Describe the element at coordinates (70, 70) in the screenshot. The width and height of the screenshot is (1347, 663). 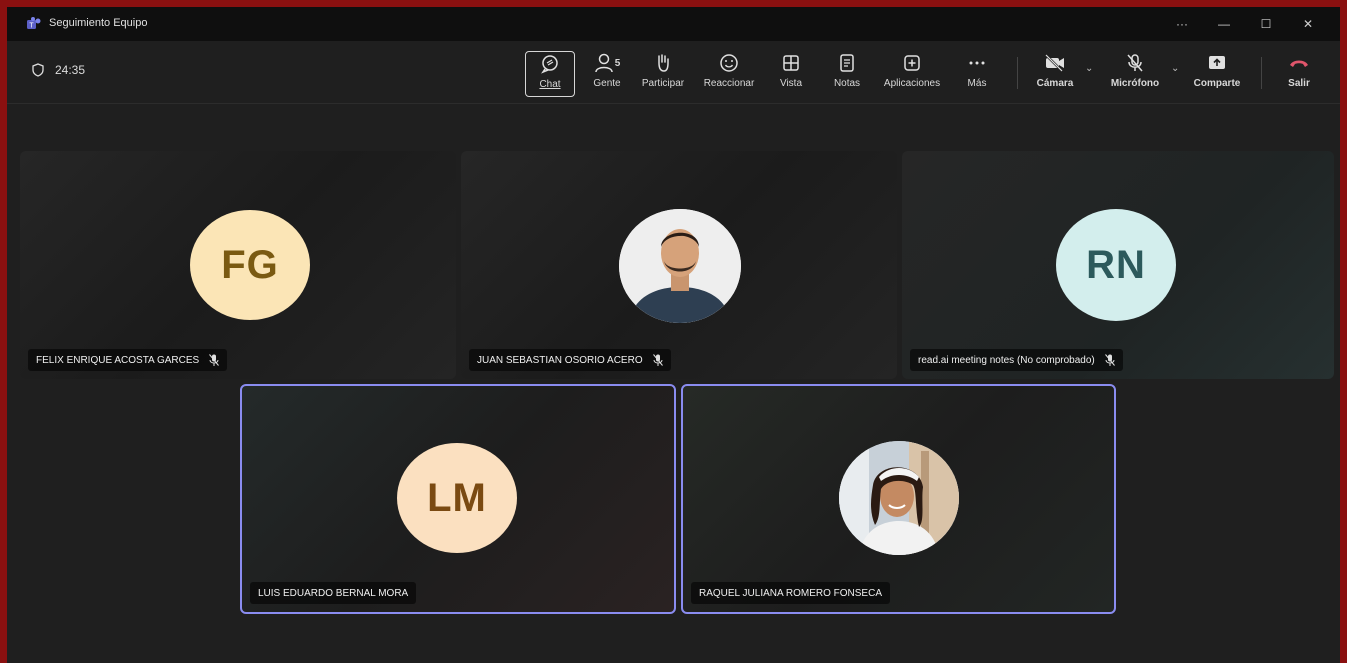
I see `timer-text: 24:35` at that location.